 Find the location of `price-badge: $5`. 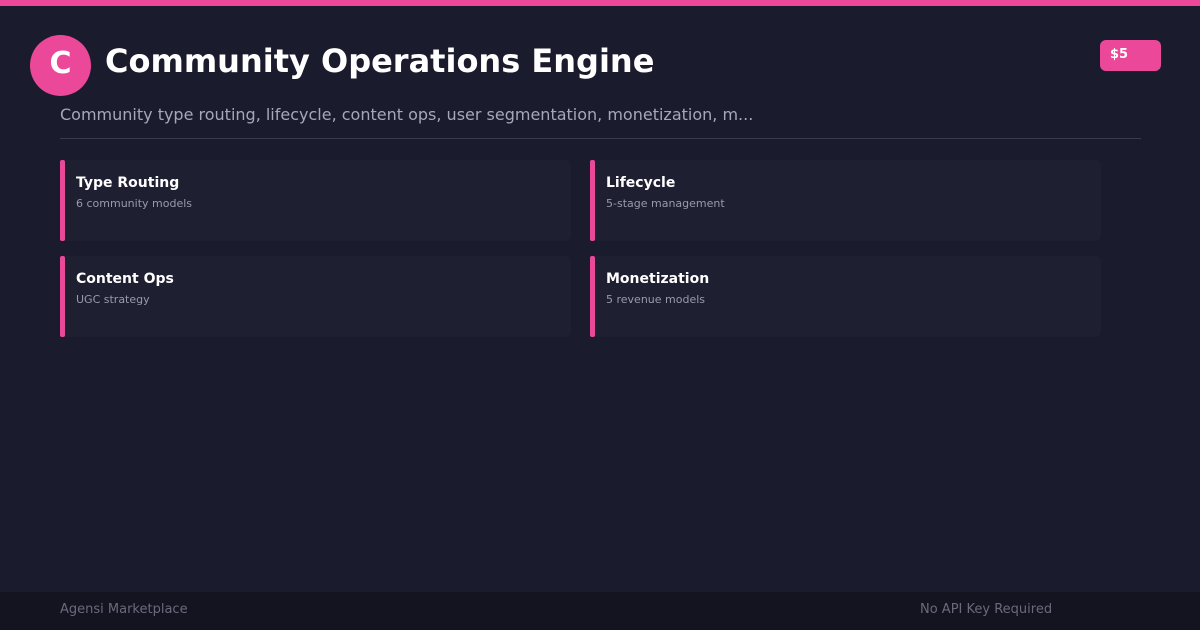

price-badge: $5 is located at coordinates (1130, 55).